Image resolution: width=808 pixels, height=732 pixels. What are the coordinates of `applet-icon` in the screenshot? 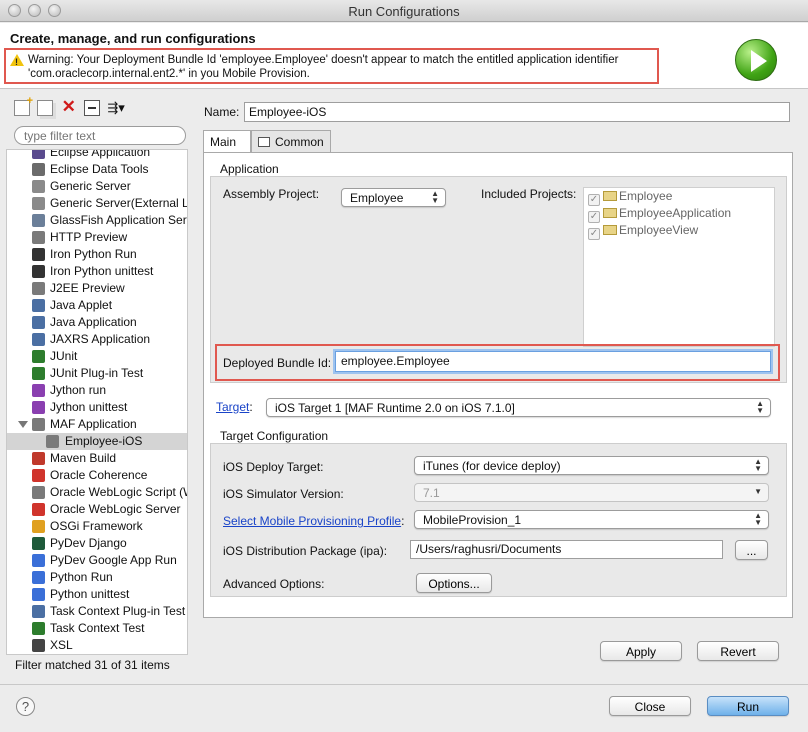 It's located at (38, 305).